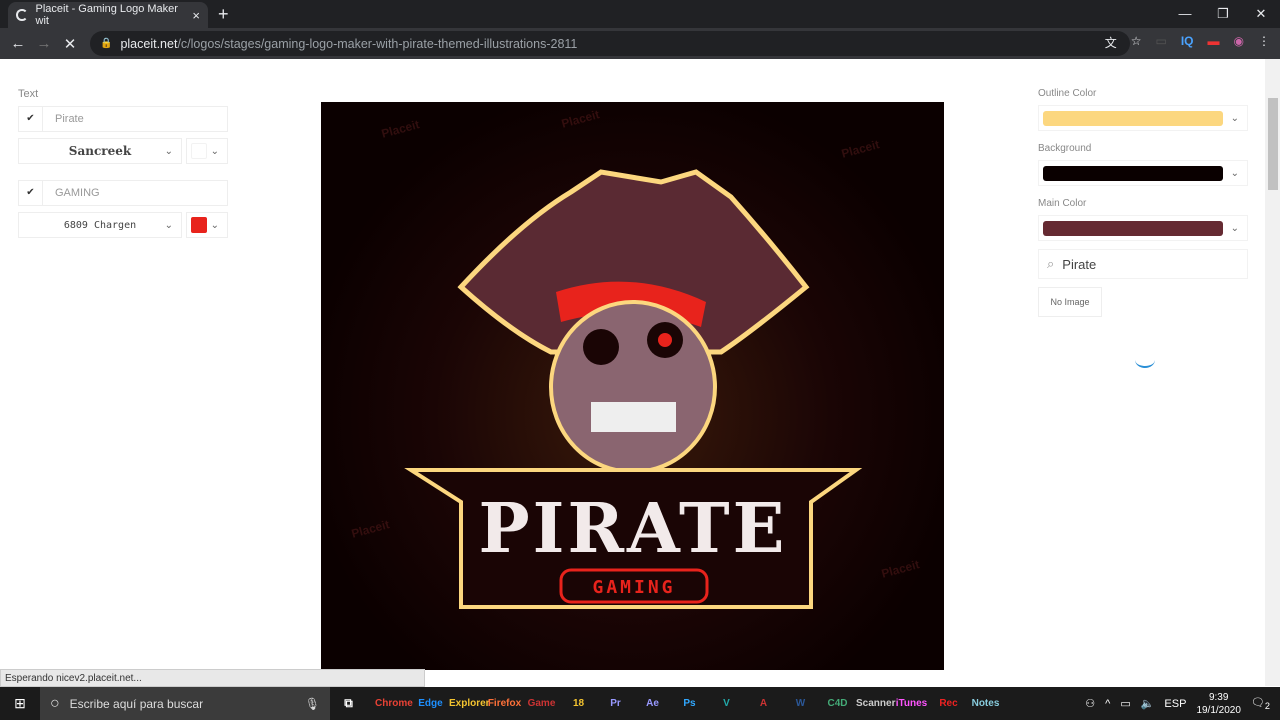 The image size is (1280, 720). What do you see at coordinates (1218, 710) in the screenshot?
I see `date: 19/1/2020` at bounding box center [1218, 710].